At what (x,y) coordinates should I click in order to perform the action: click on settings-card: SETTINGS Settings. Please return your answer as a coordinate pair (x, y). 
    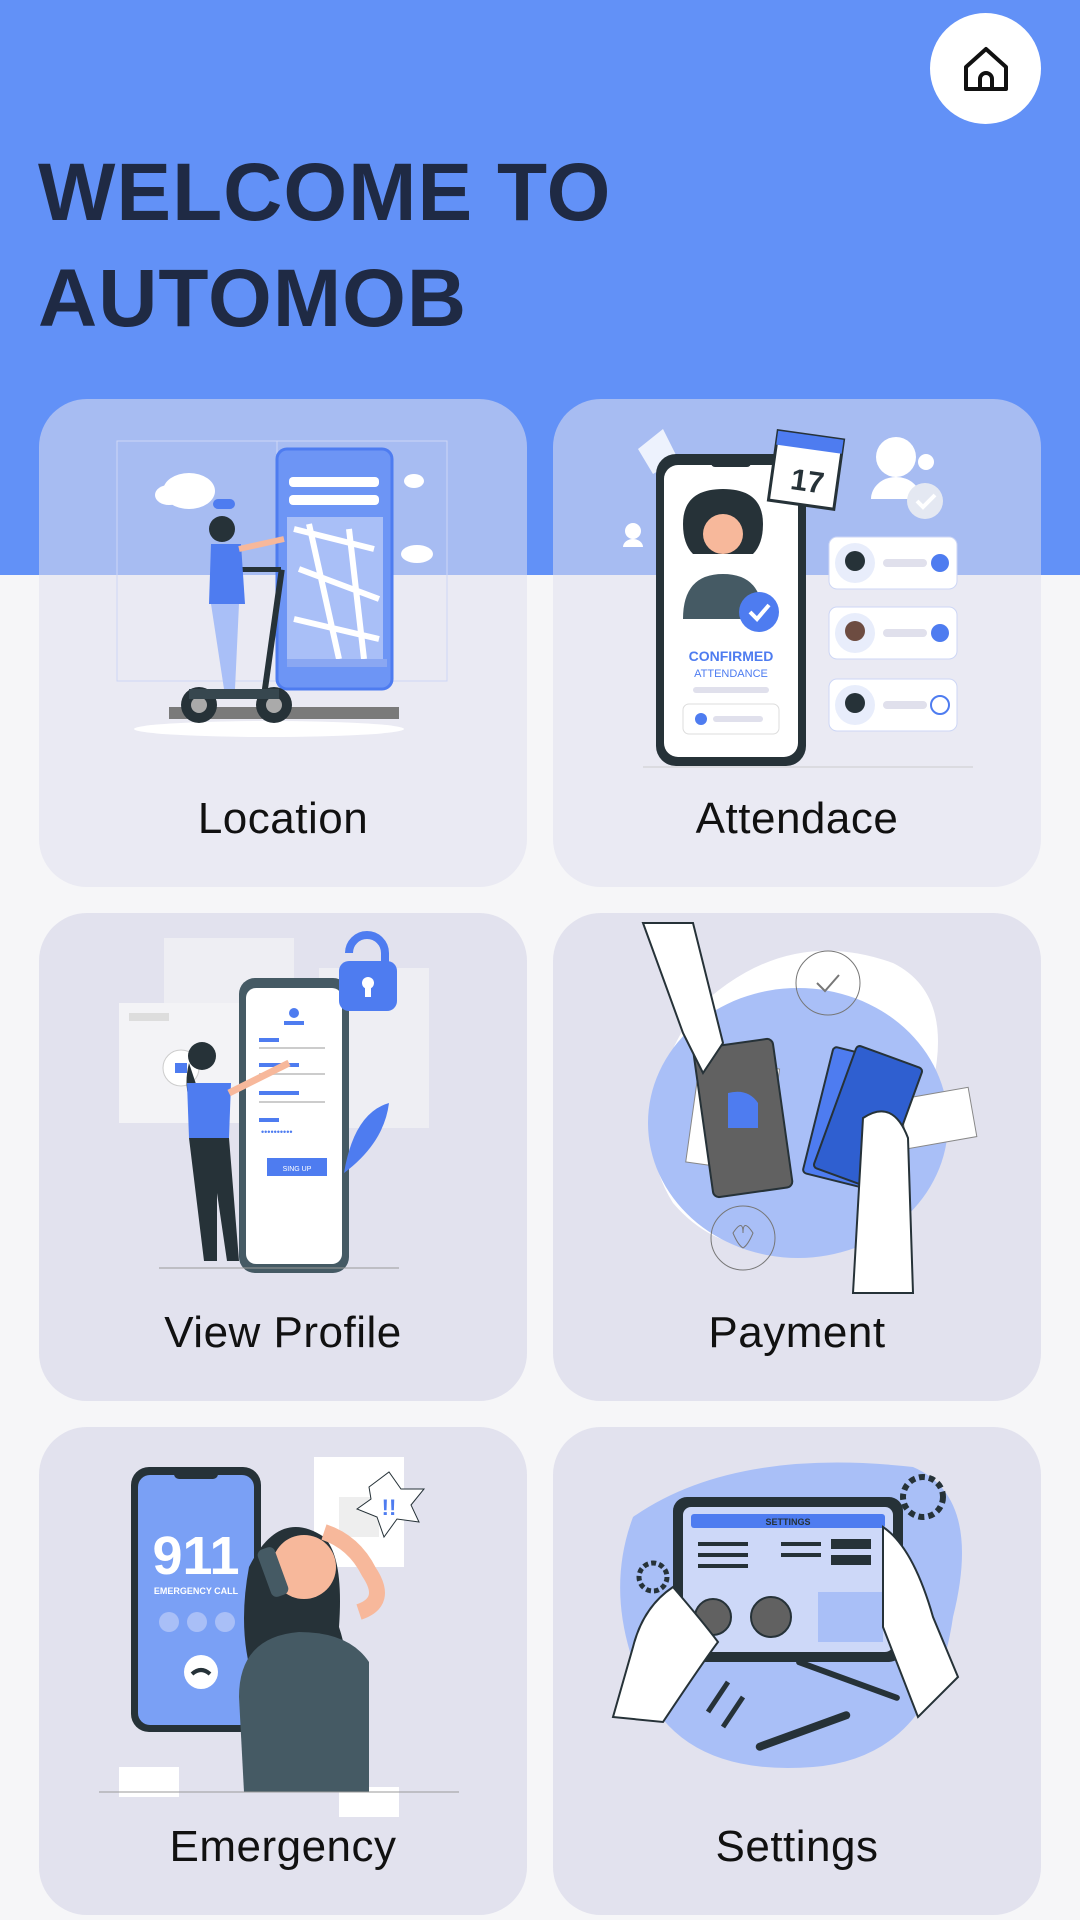
    Looking at the image, I should click on (797, 1671).